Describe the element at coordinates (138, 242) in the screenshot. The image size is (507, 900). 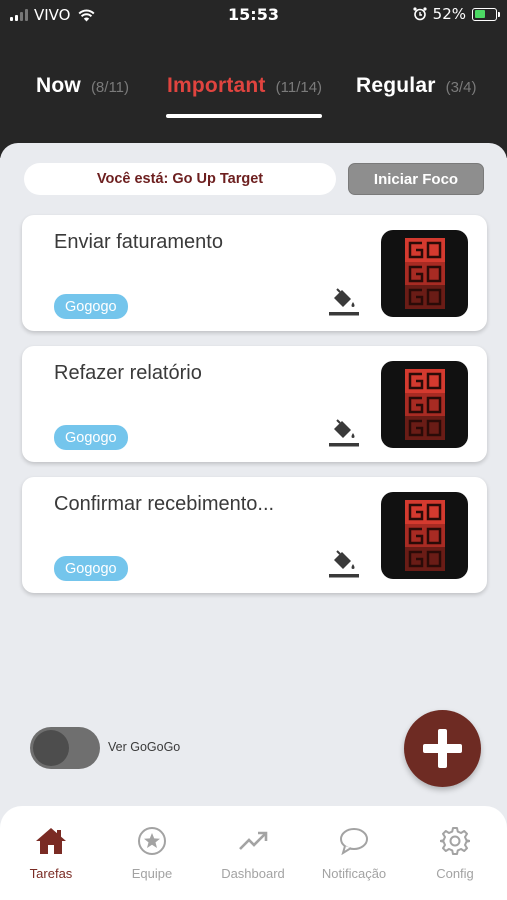
I see `task-title: Enviar faturamento` at that location.